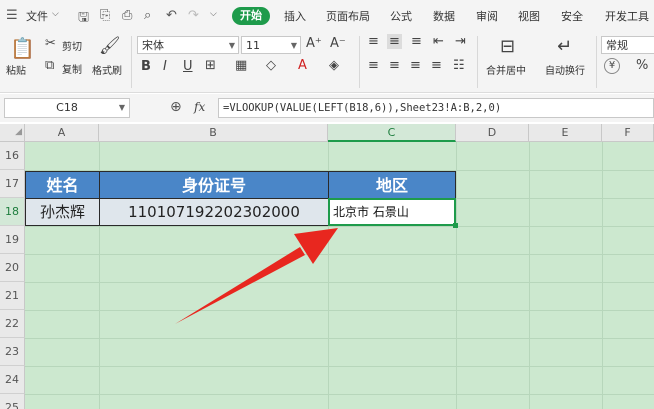  Describe the element at coordinates (373, 65) in the screenshot. I see `align-left-icon: ≡` at that location.